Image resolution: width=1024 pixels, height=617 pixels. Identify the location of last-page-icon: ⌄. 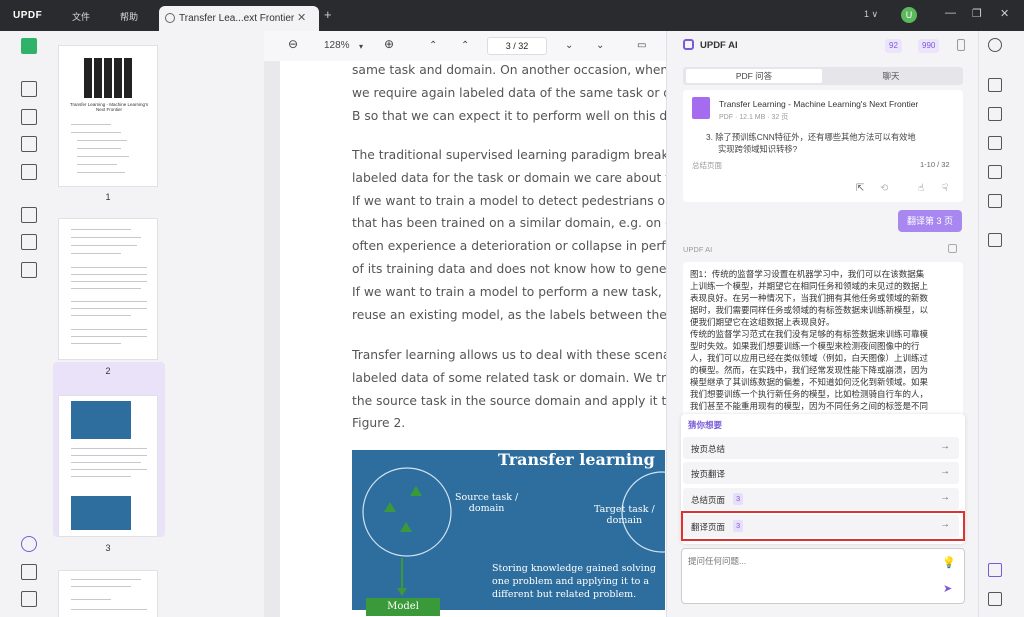
(600, 45).